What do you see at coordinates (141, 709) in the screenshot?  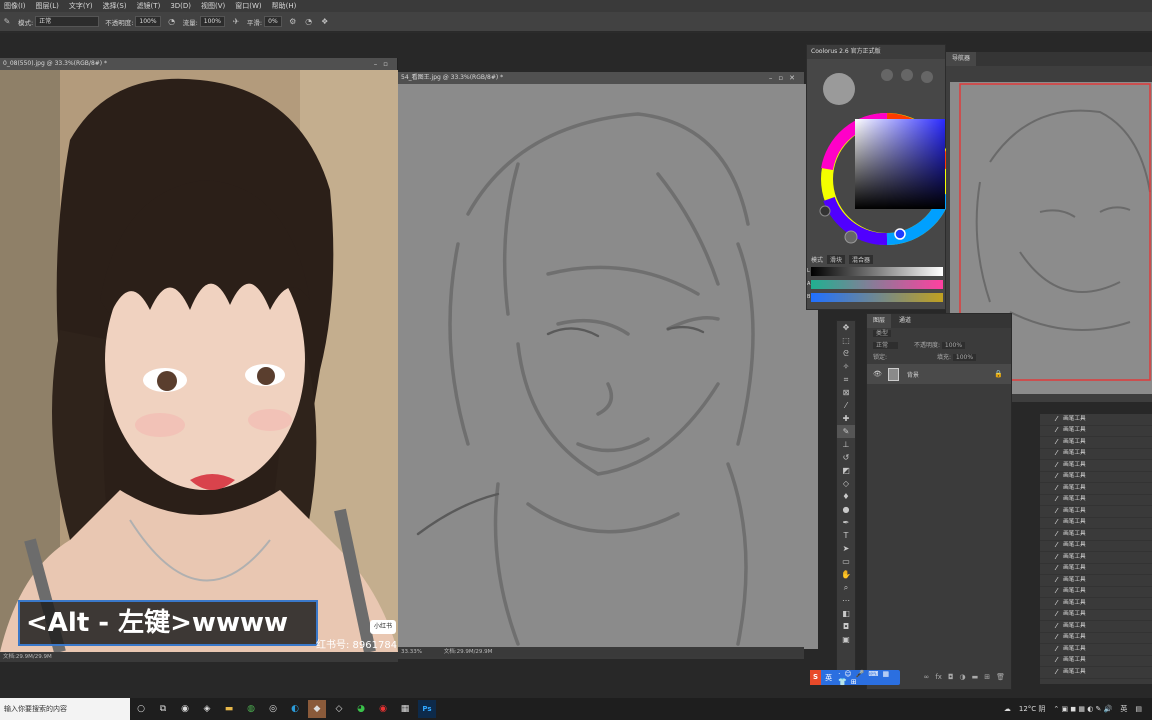 I see `cortana-icon: ○` at bounding box center [141, 709].